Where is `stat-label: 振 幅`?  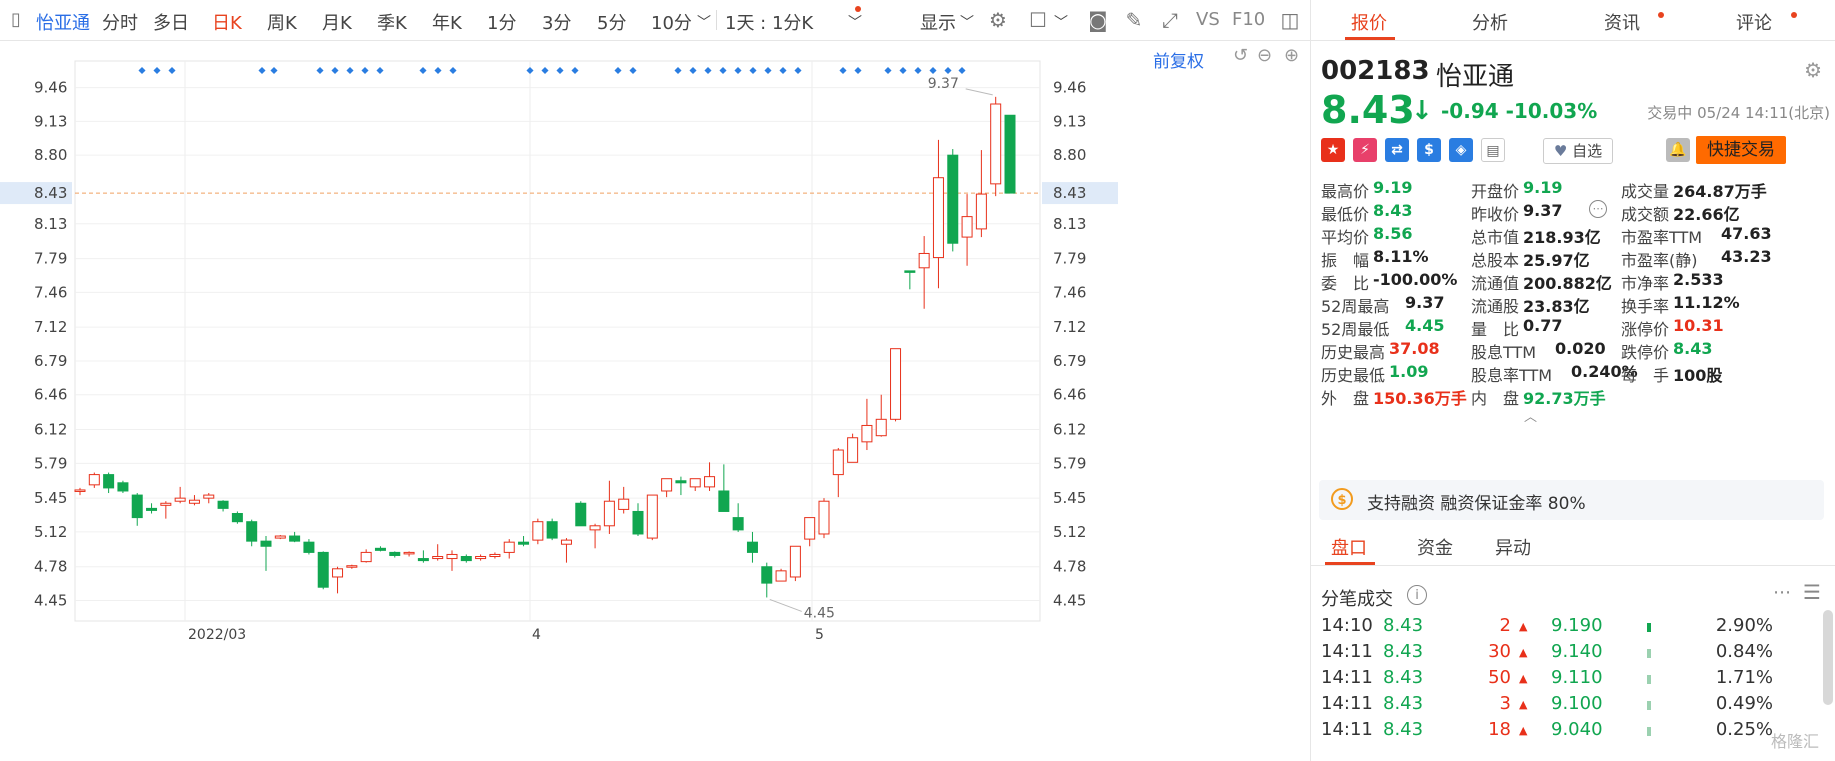 stat-label: 振 幅 is located at coordinates (1345, 260).